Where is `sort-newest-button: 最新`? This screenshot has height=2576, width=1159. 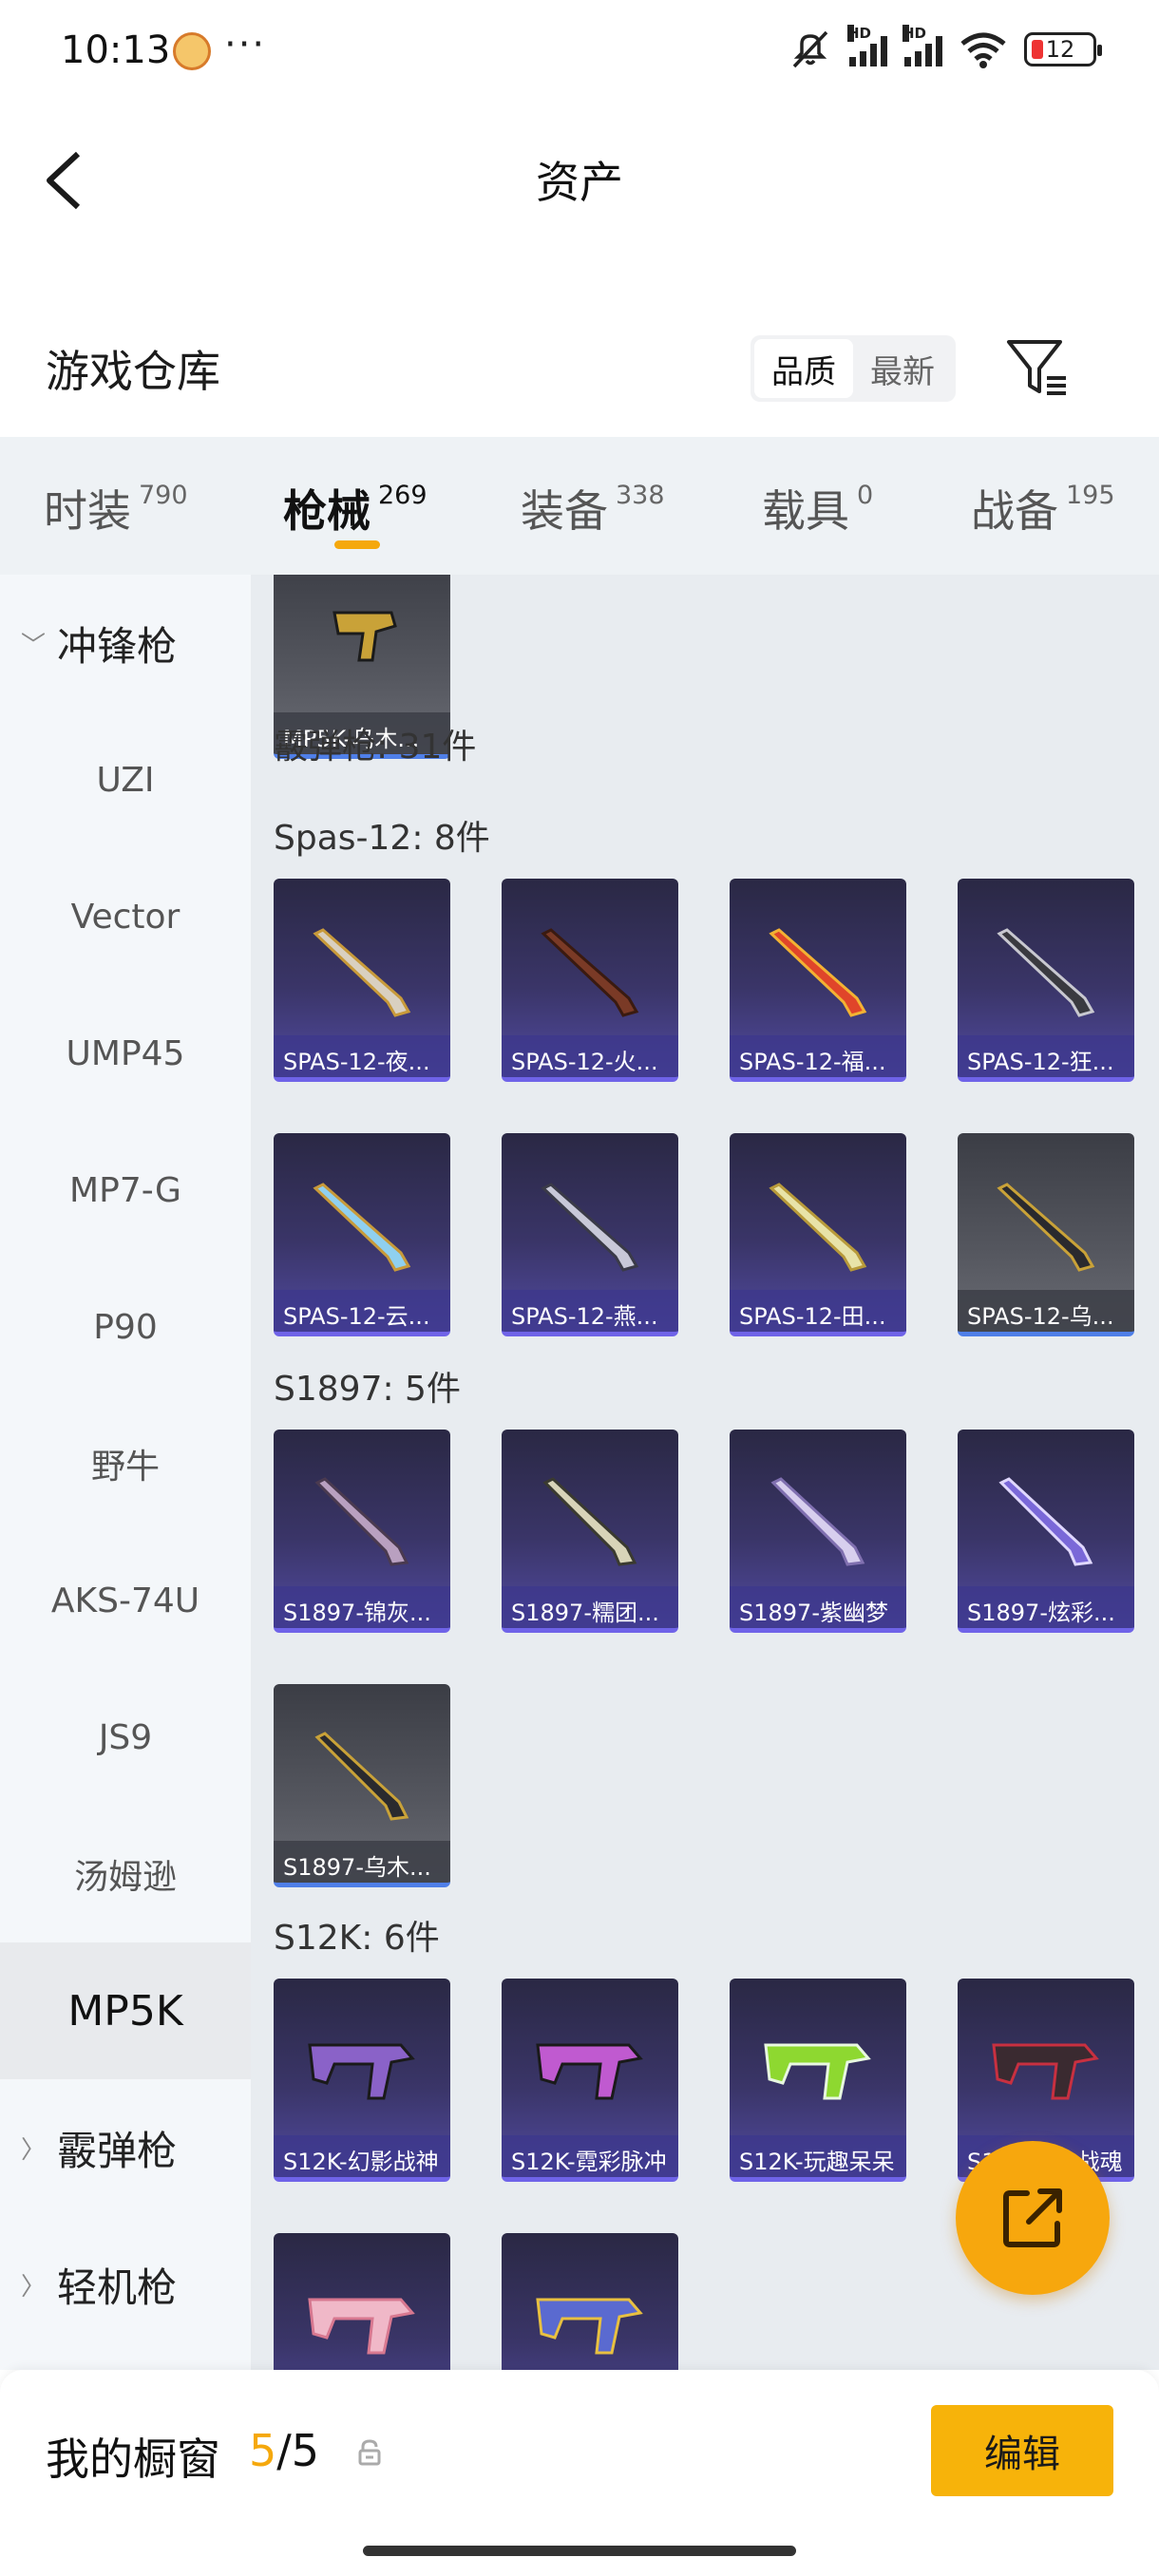
sort-newest-button: 最新 is located at coordinates (902, 368).